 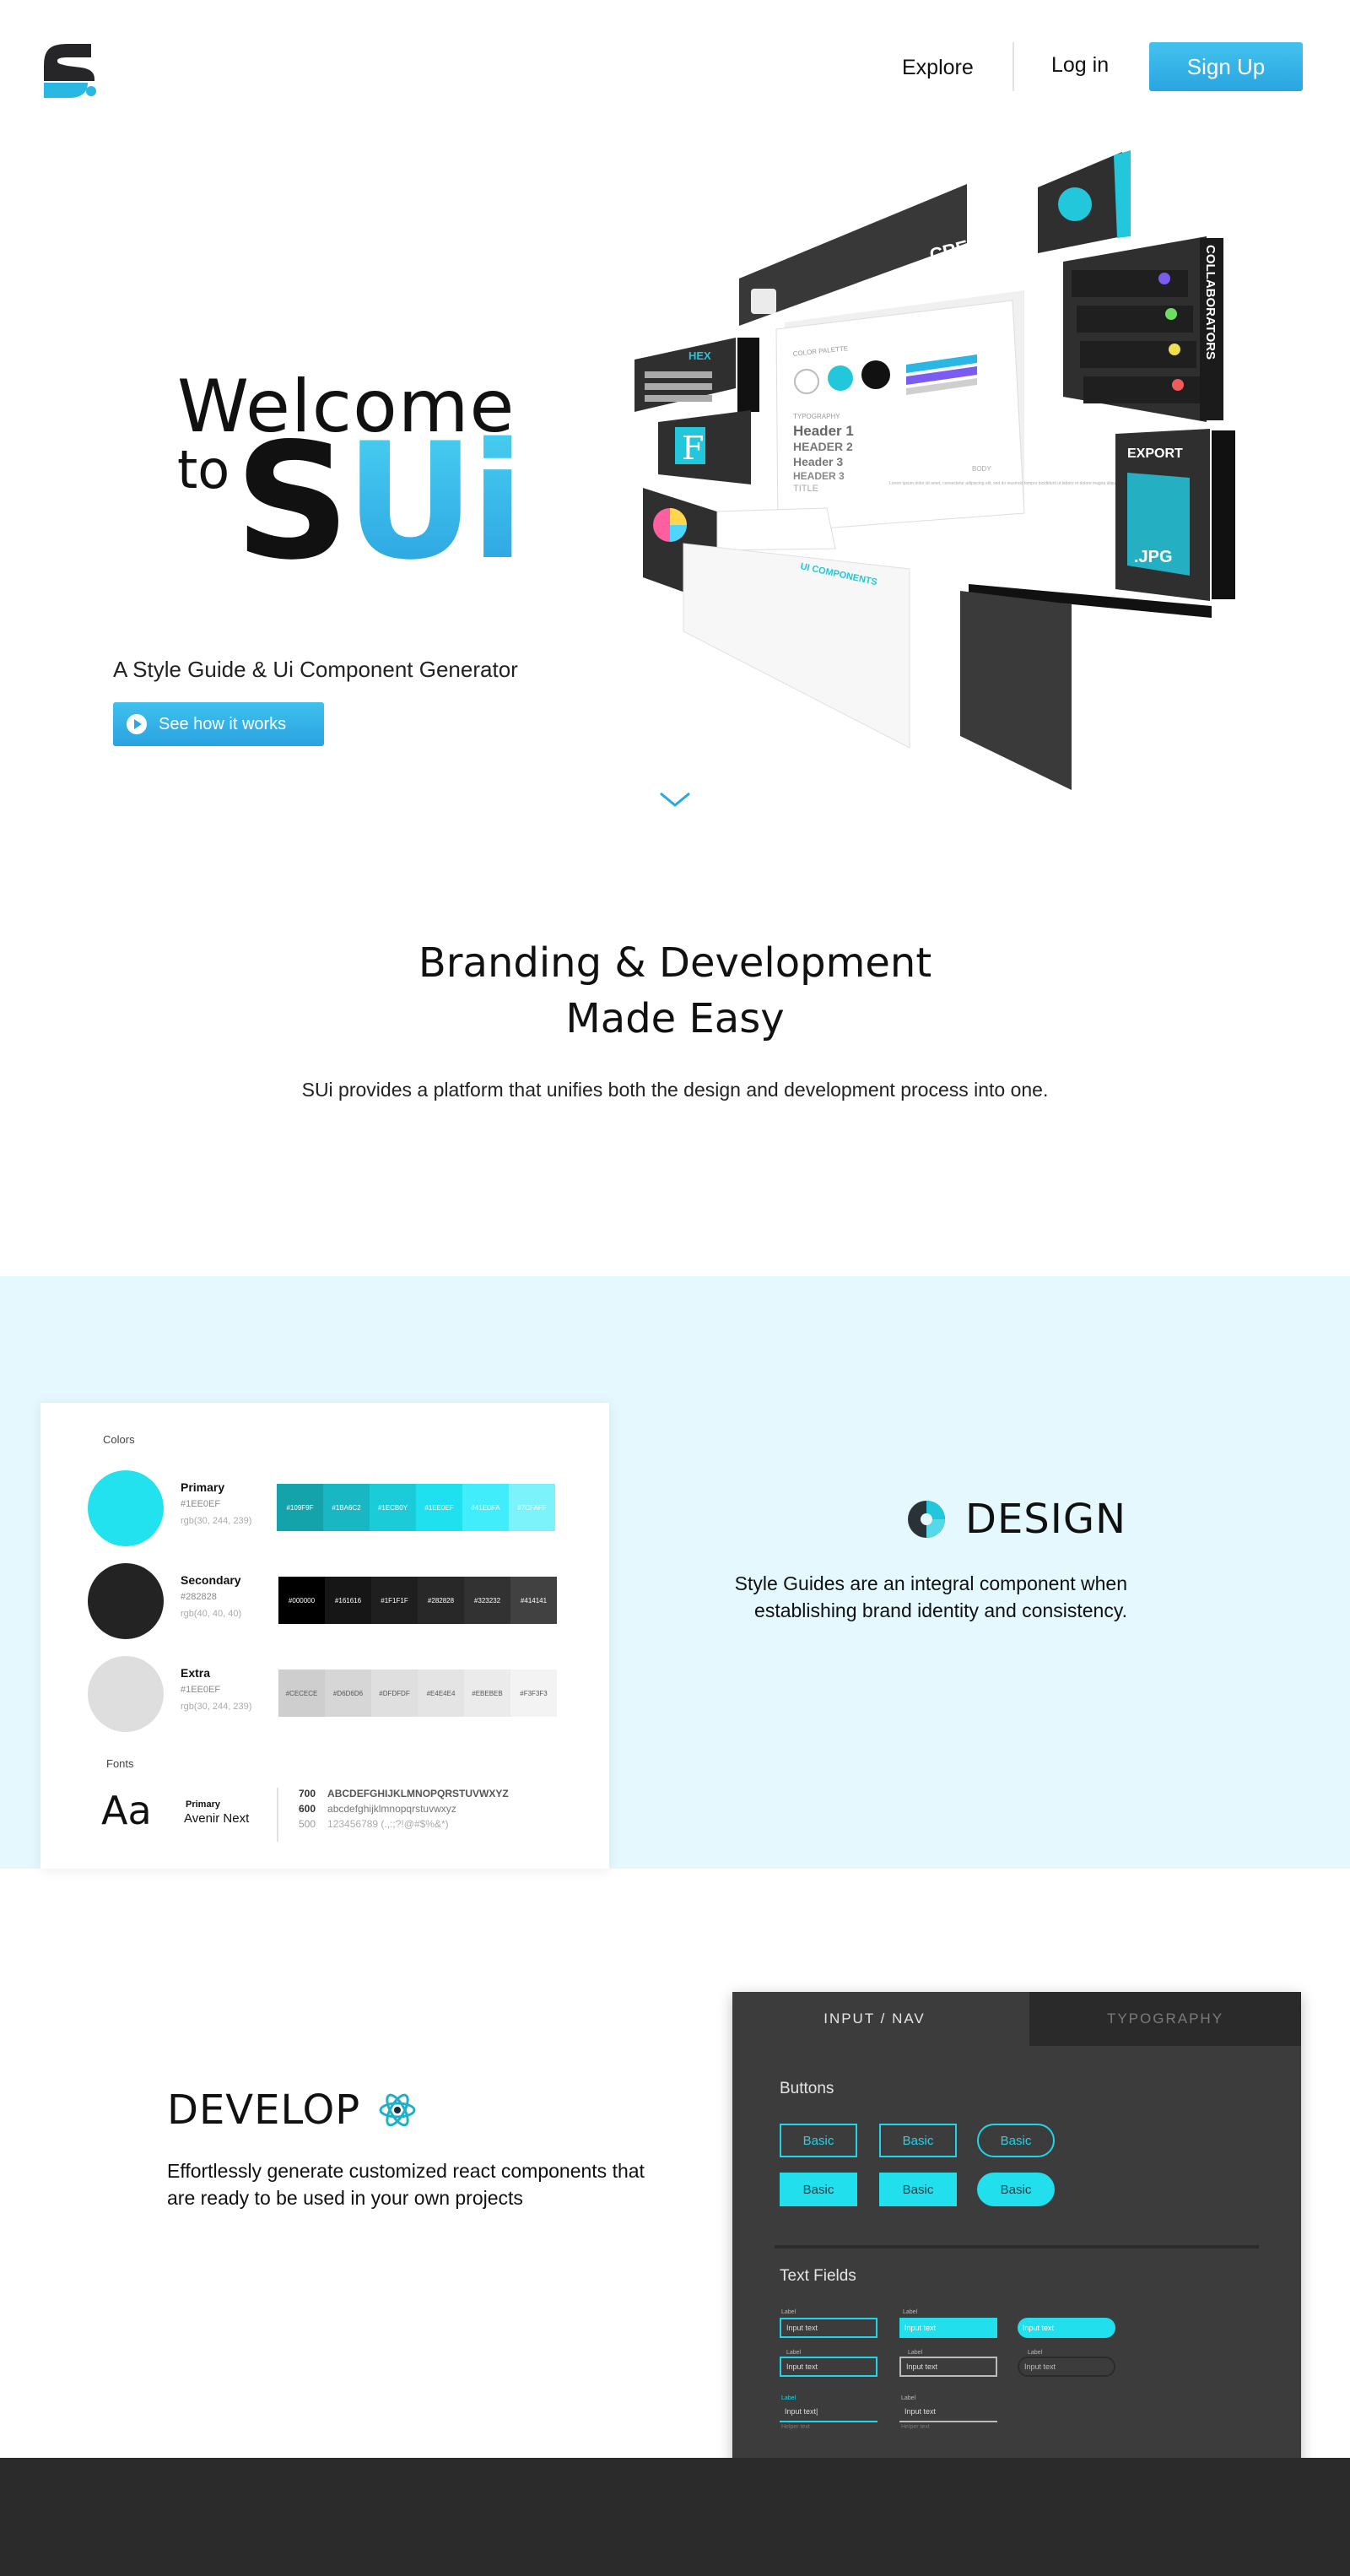 What do you see at coordinates (126, 1694) in the screenshot?
I see `extra-swatch` at bounding box center [126, 1694].